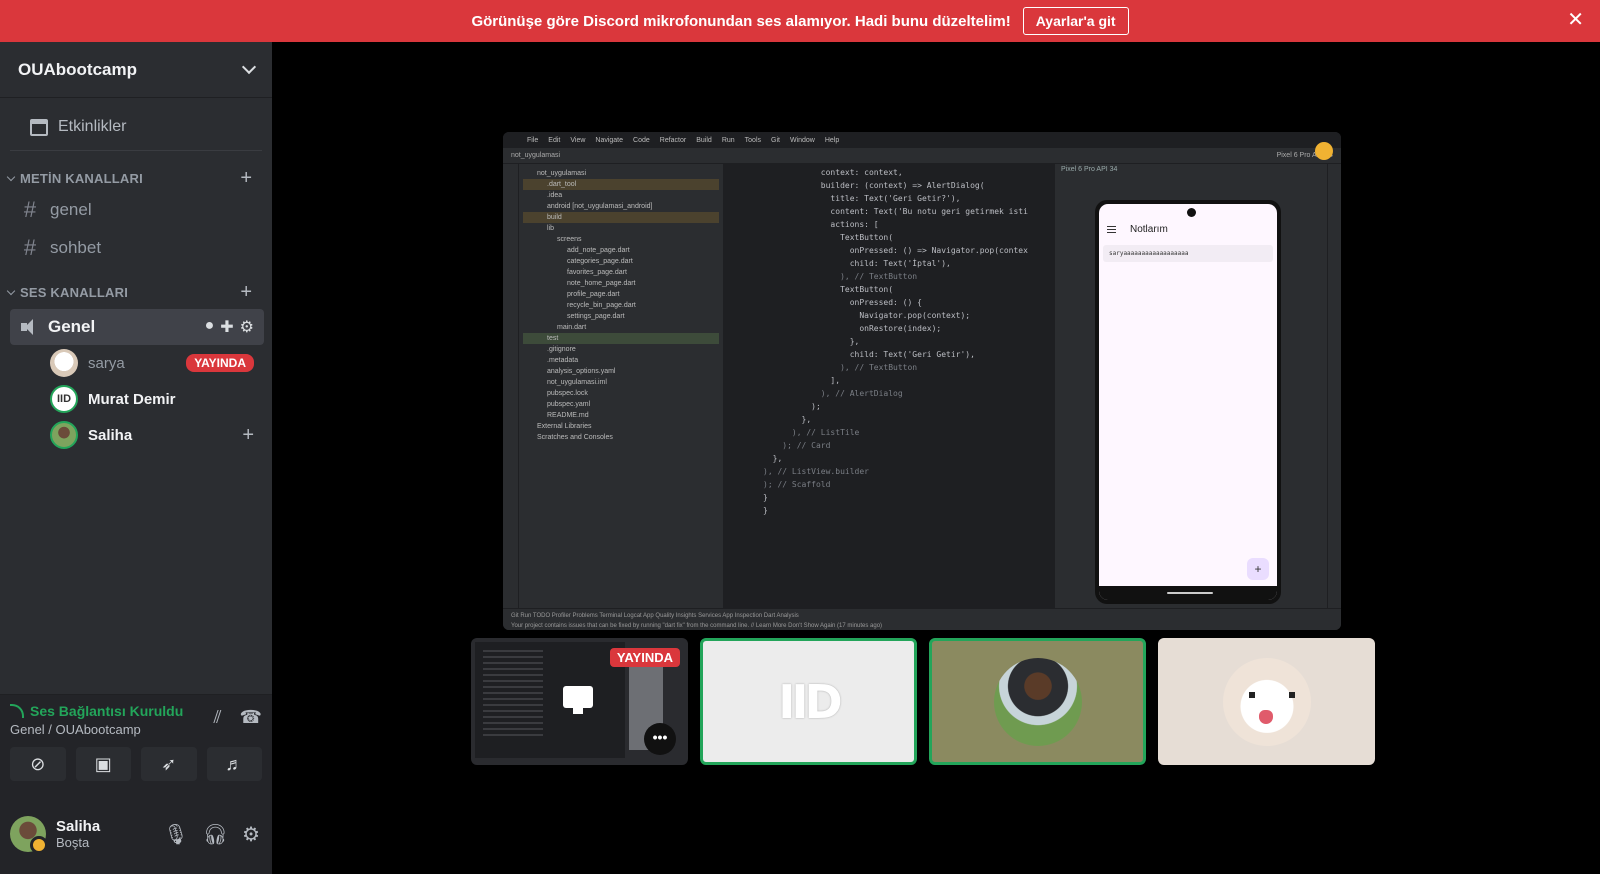 Image resolution: width=1600 pixels, height=874 pixels. I want to click on user-info: Saliha Boşta, so click(55, 835).